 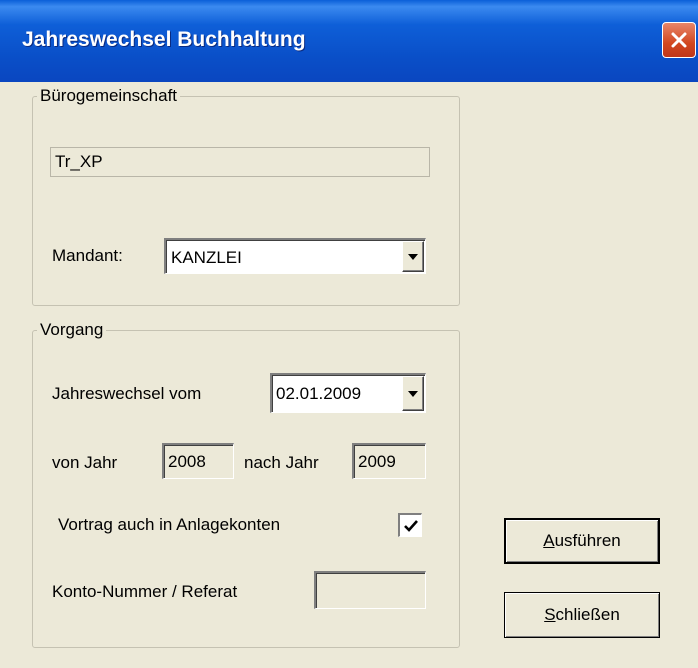 I want to click on ausfuehren-label-rest: usführen, so click(x=587, y=540).